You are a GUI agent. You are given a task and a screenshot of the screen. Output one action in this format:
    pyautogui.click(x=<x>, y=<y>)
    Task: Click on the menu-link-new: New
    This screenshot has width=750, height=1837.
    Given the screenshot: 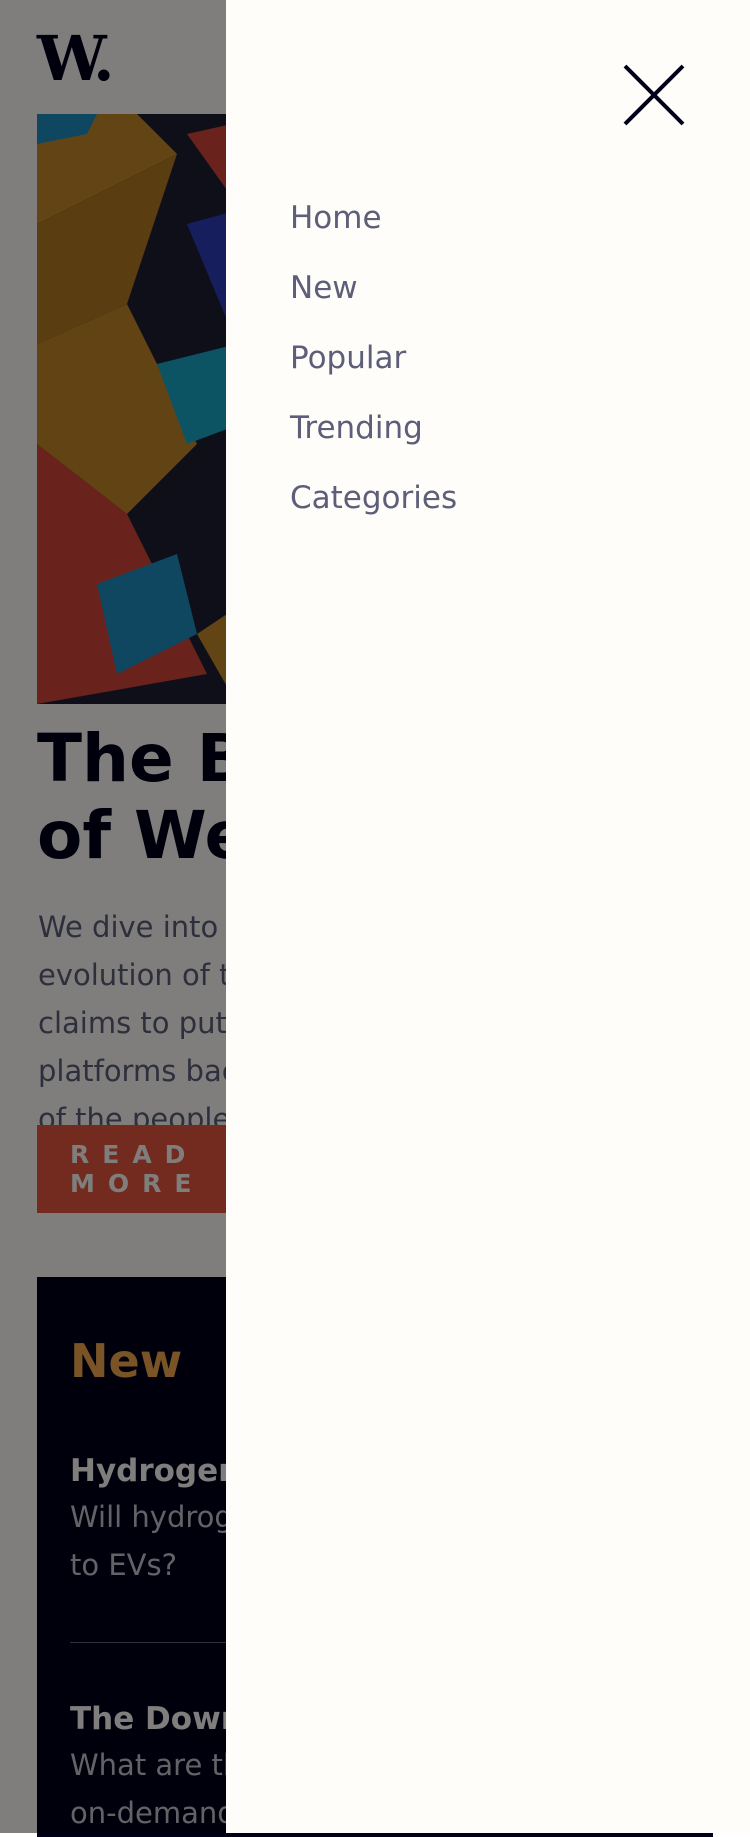 What is the action you would take?
    pyautogui.click(x=324, y=288)
    